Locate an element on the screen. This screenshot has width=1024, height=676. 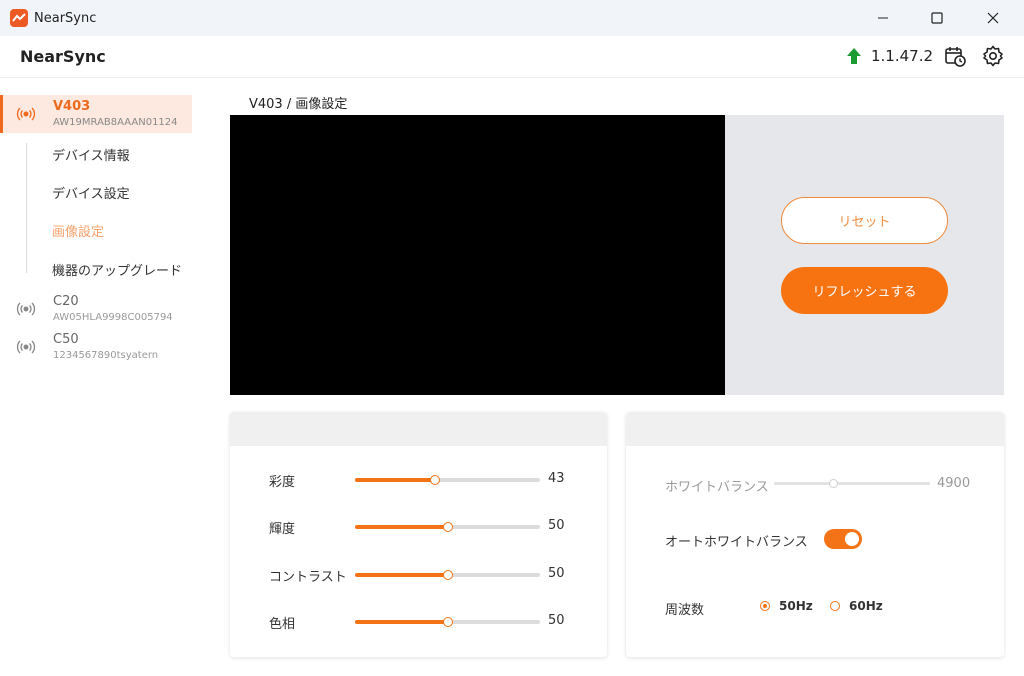
device-name: V403 is located at coordinates (72, 106).